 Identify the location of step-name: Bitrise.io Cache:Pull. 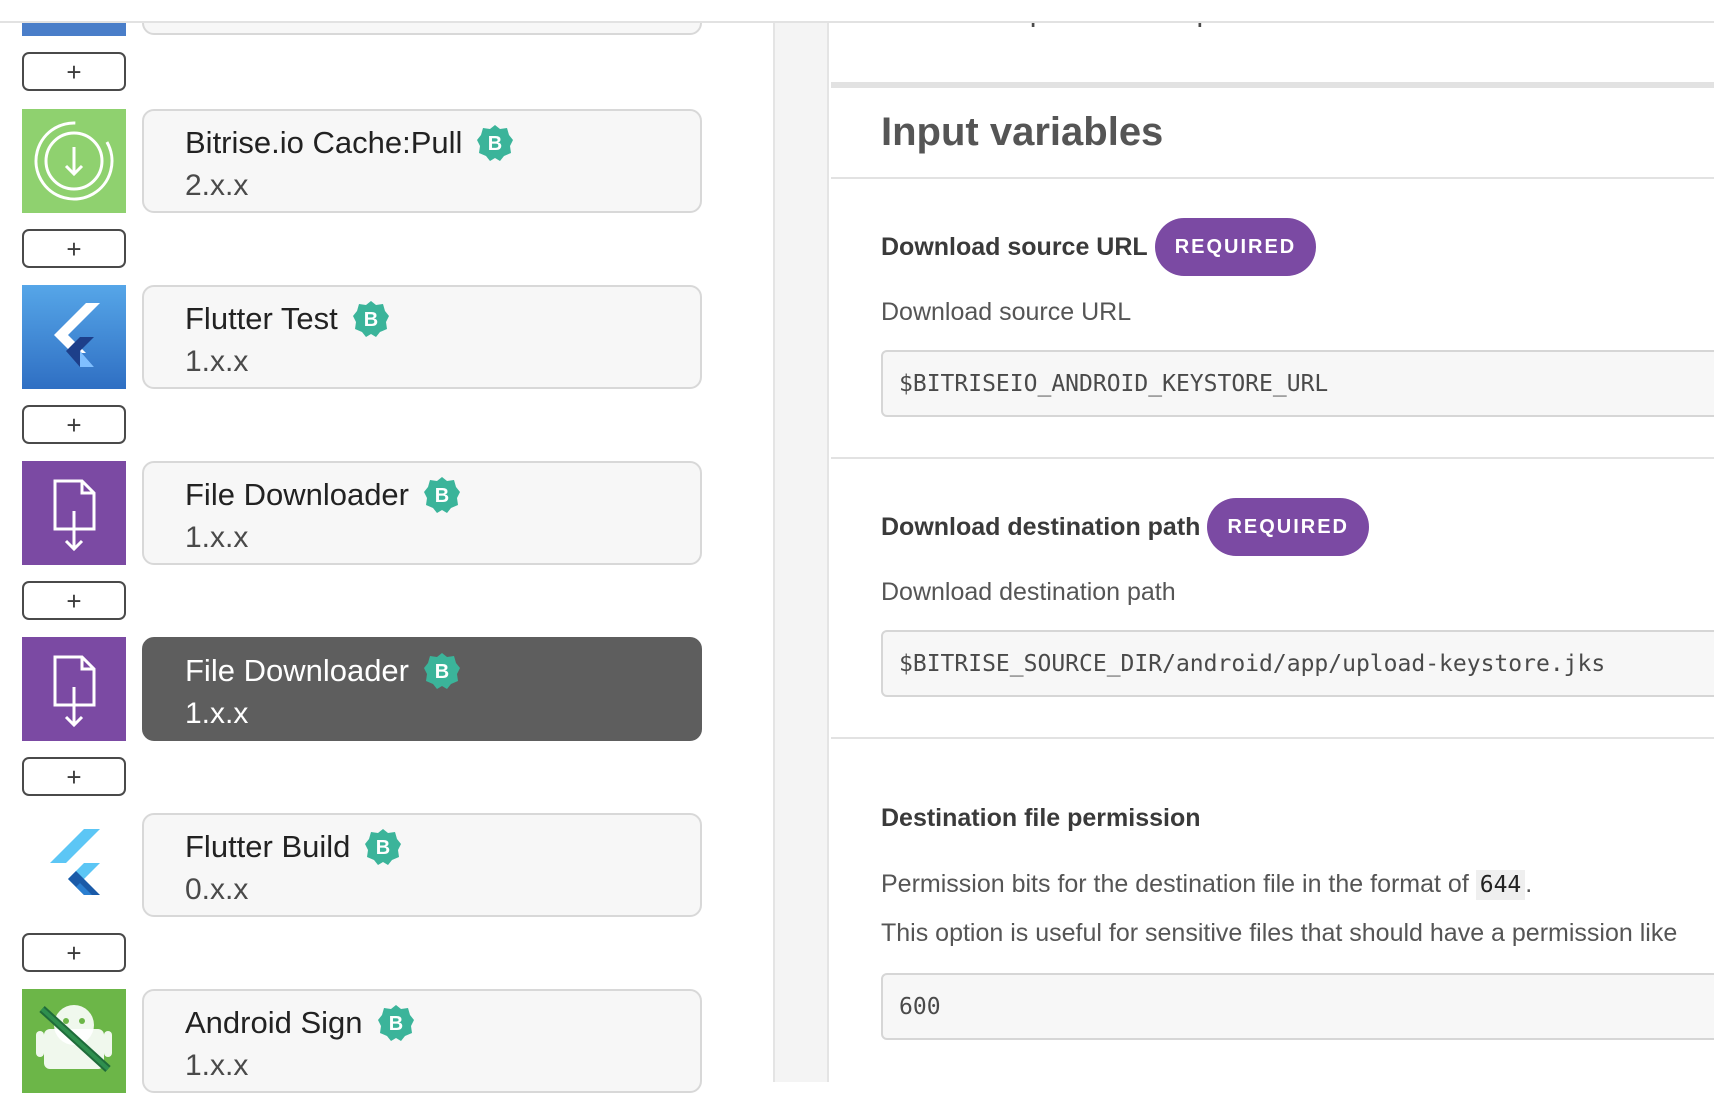
(324, 142).